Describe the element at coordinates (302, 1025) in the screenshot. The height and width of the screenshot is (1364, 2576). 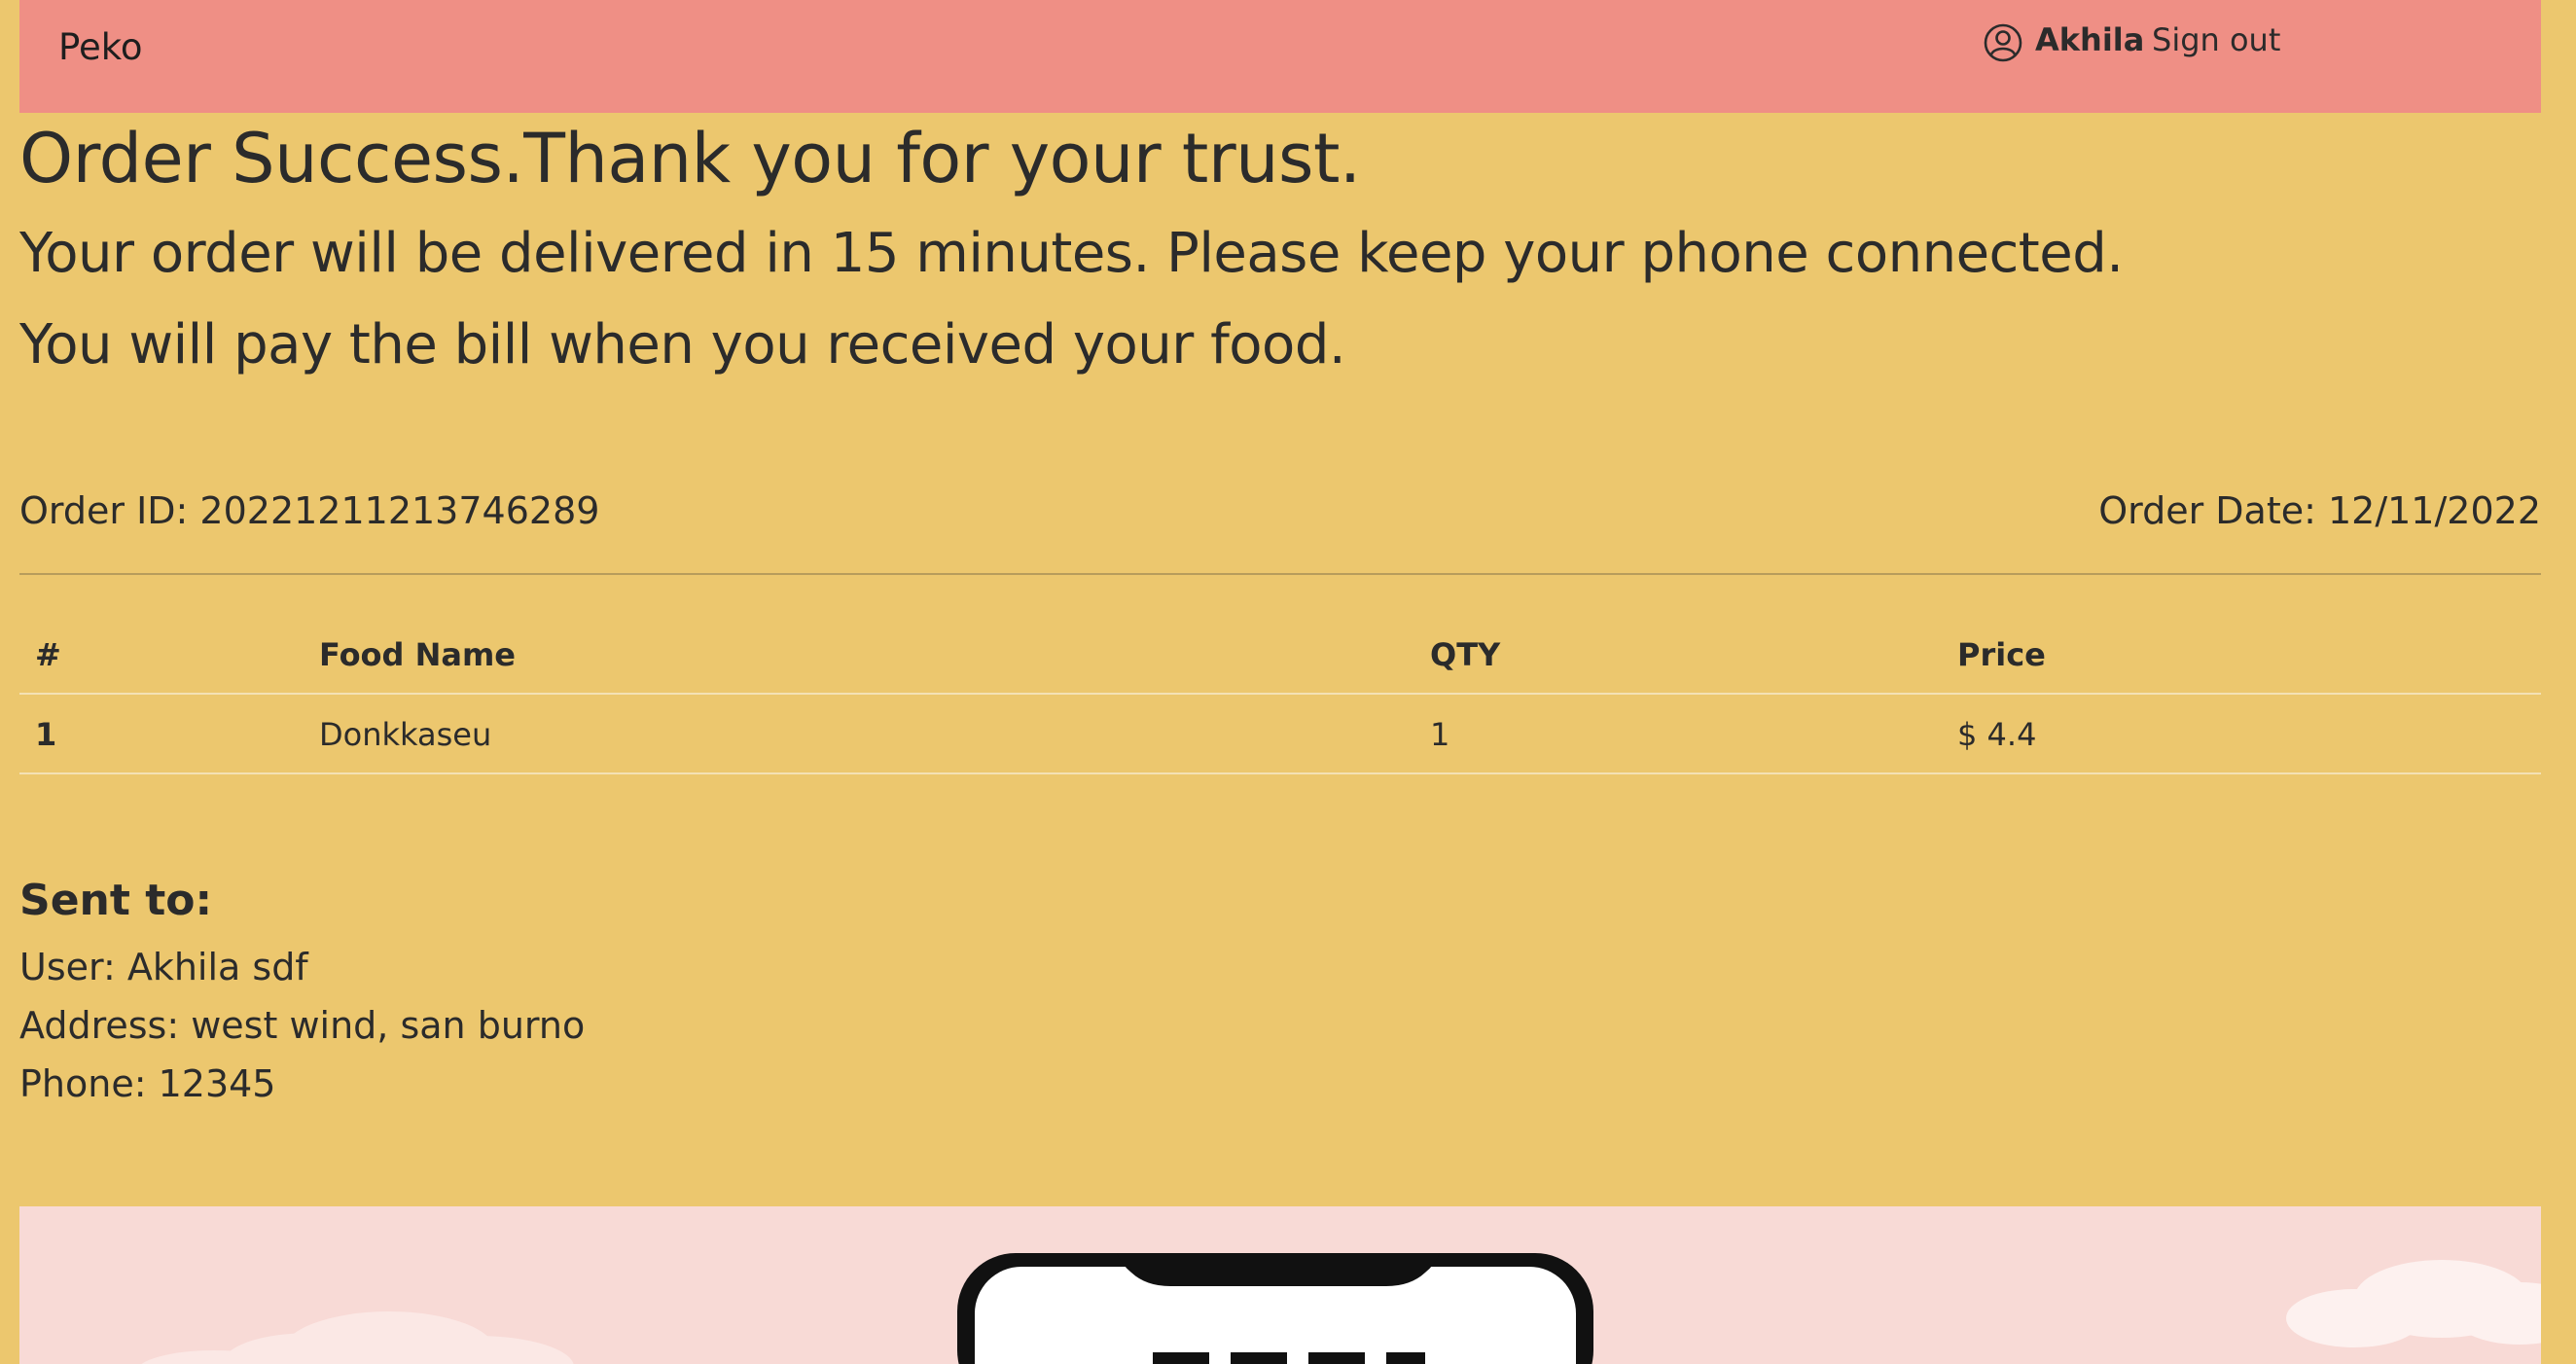
I see `sent-to-address: Address: west wind, san burno` at that location.